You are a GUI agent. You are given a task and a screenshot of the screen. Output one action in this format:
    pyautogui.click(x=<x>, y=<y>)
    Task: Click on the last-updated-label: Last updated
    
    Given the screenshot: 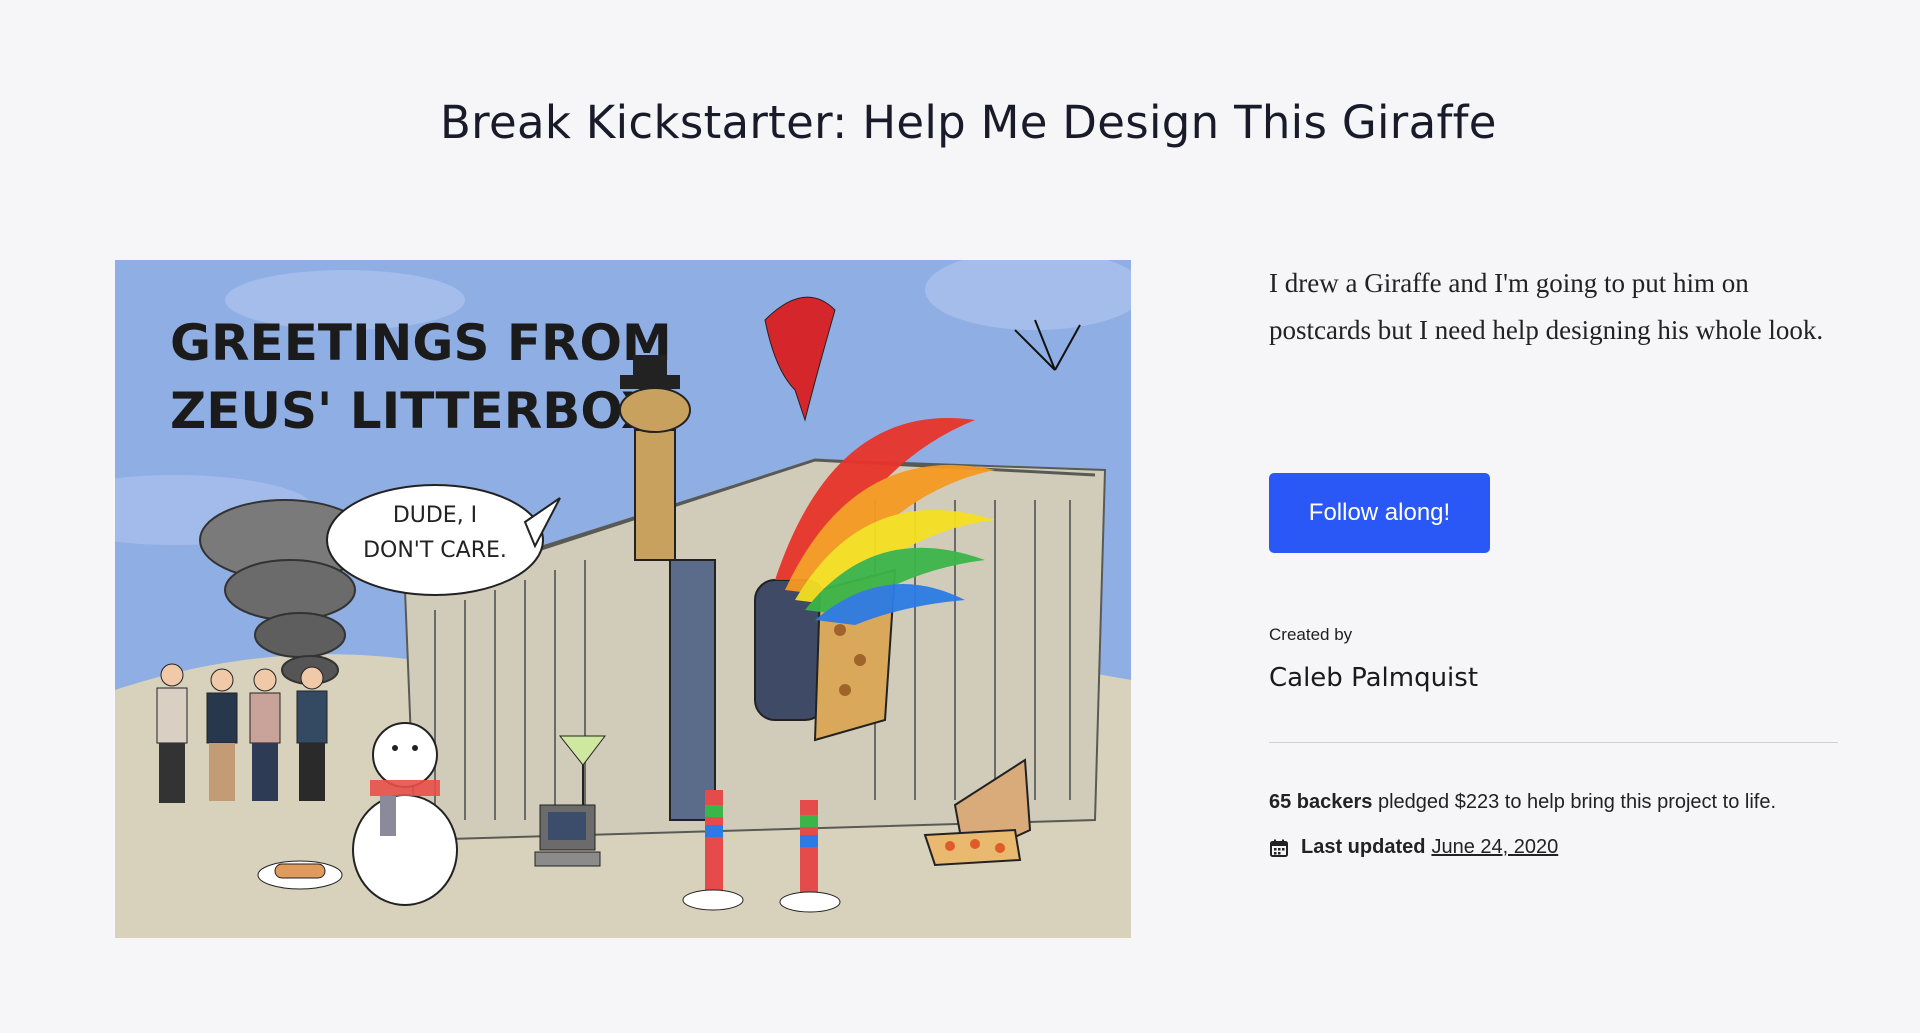 What is the action you would take?
    pyautogui.click(x=1363, y=847)
    